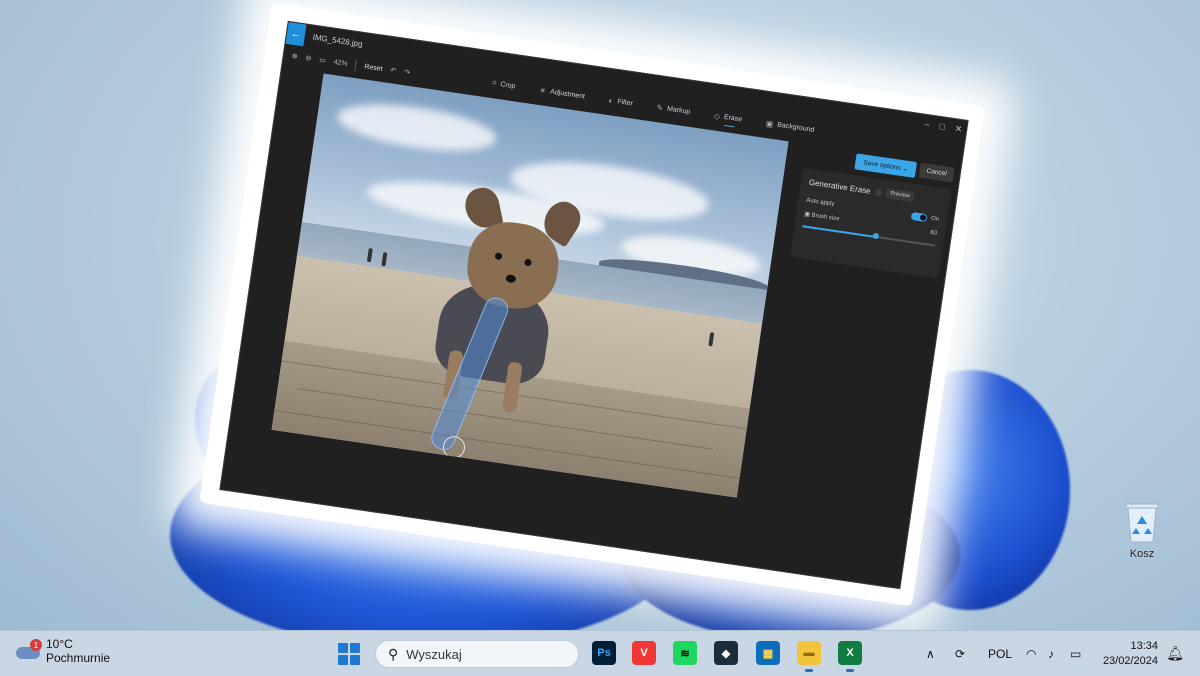  What do you see at coordinates (611, 100) in the screenshot?
I see `filter-icon: ◐` at bounding box center [611, 100].